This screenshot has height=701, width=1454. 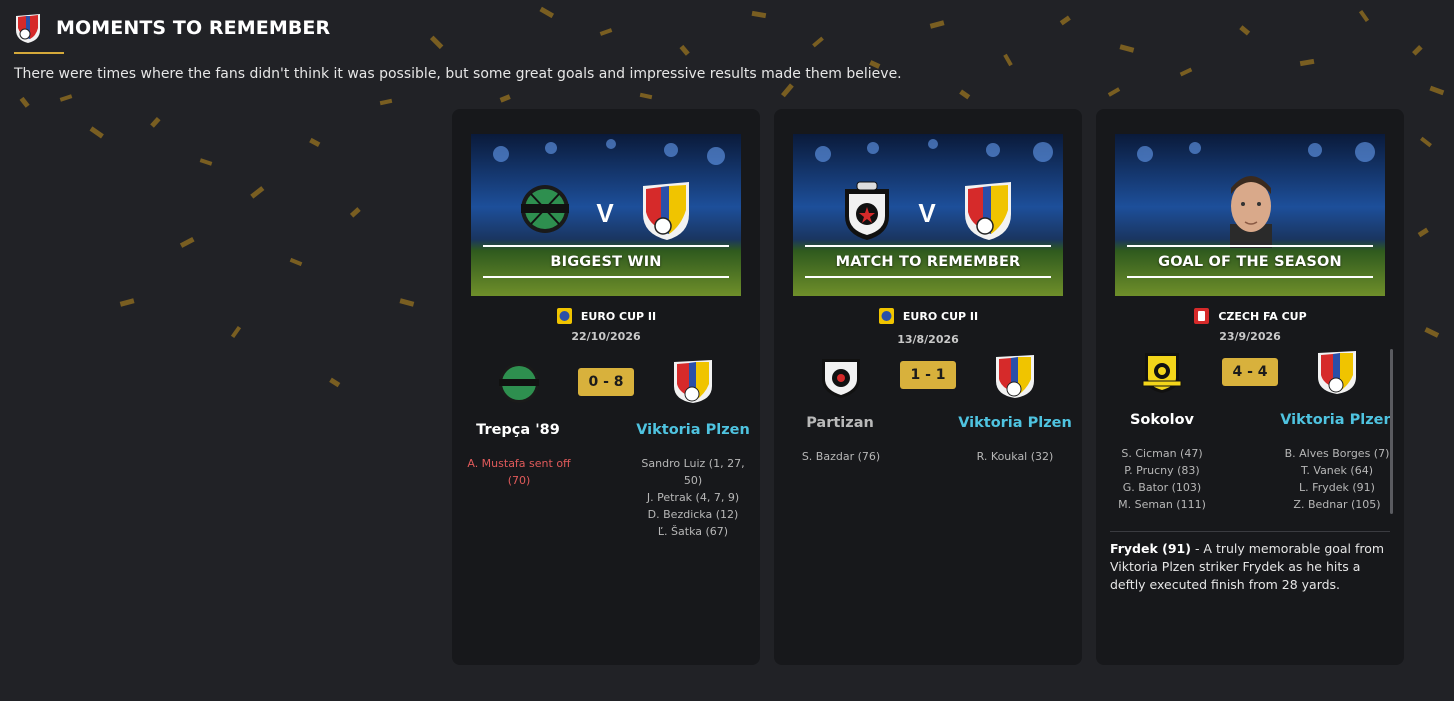 I want to click on banner-label: MATCH TO REMEMBER, so click(x=928, y=262).